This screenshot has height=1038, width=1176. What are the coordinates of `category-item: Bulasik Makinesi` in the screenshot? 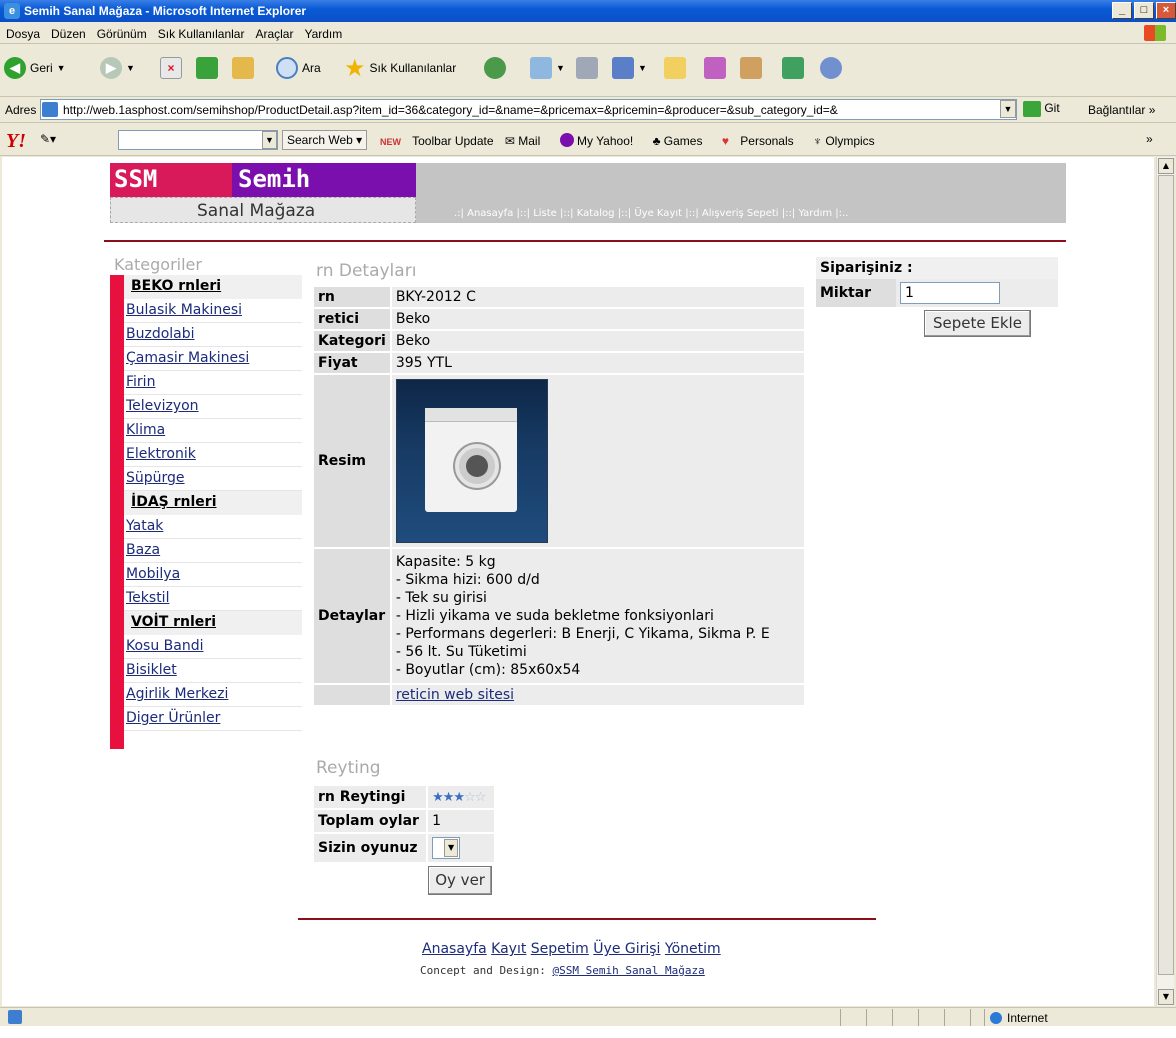 It's located at (213, 311).